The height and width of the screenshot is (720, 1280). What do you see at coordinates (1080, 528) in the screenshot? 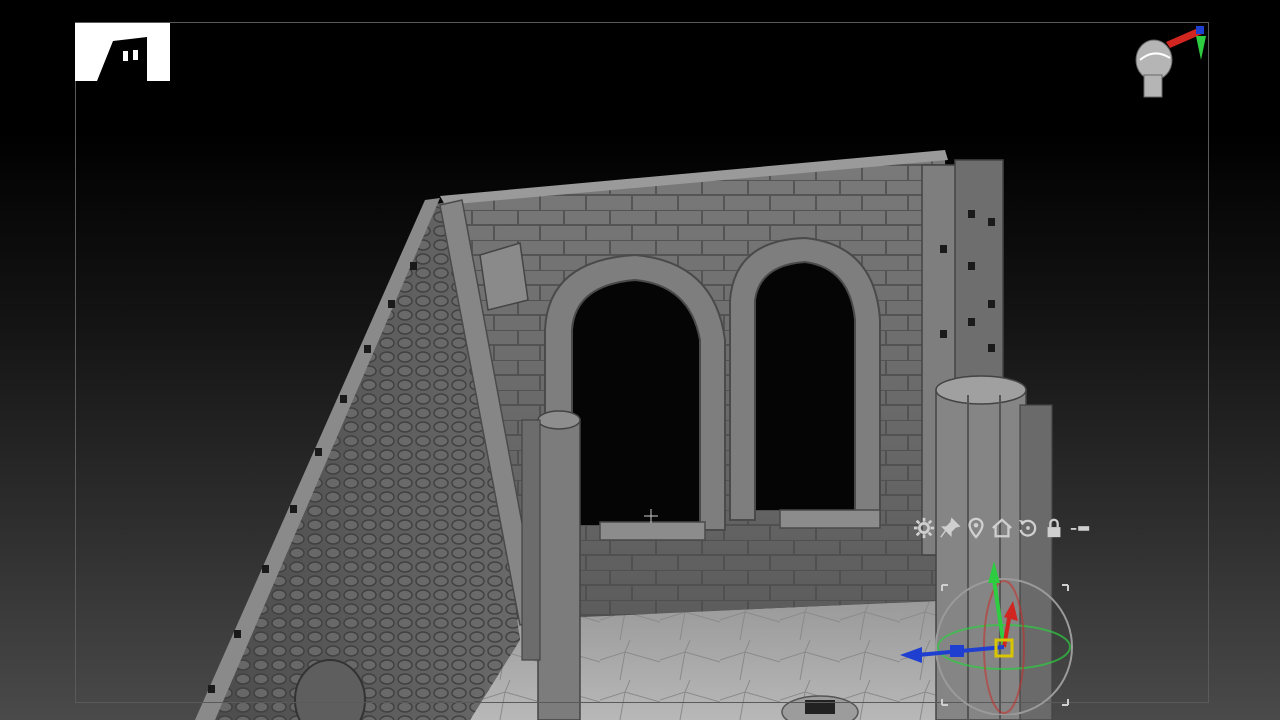
I see `line-icon` at bounding box center [1080, 528].